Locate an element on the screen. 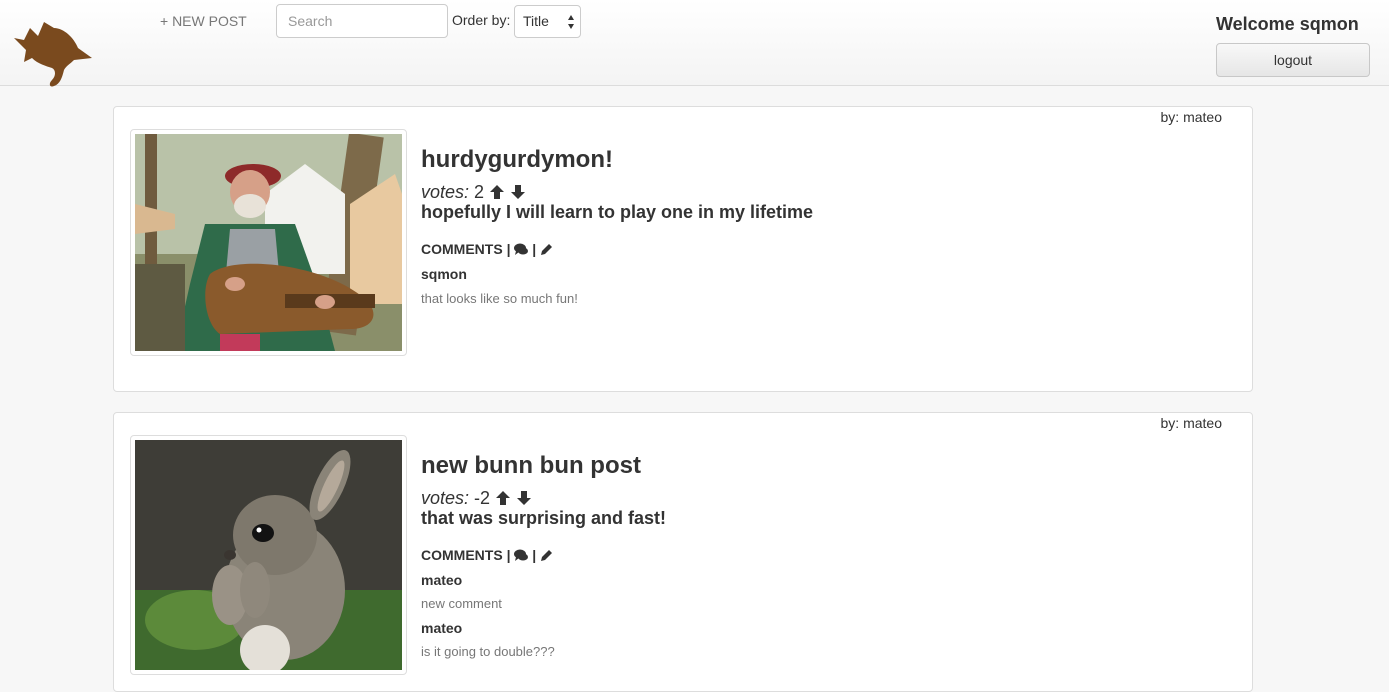 The width and height of the screenshot is (1389, 692). post-title: hurdygurdymon! is located at coordinates (517, 160).